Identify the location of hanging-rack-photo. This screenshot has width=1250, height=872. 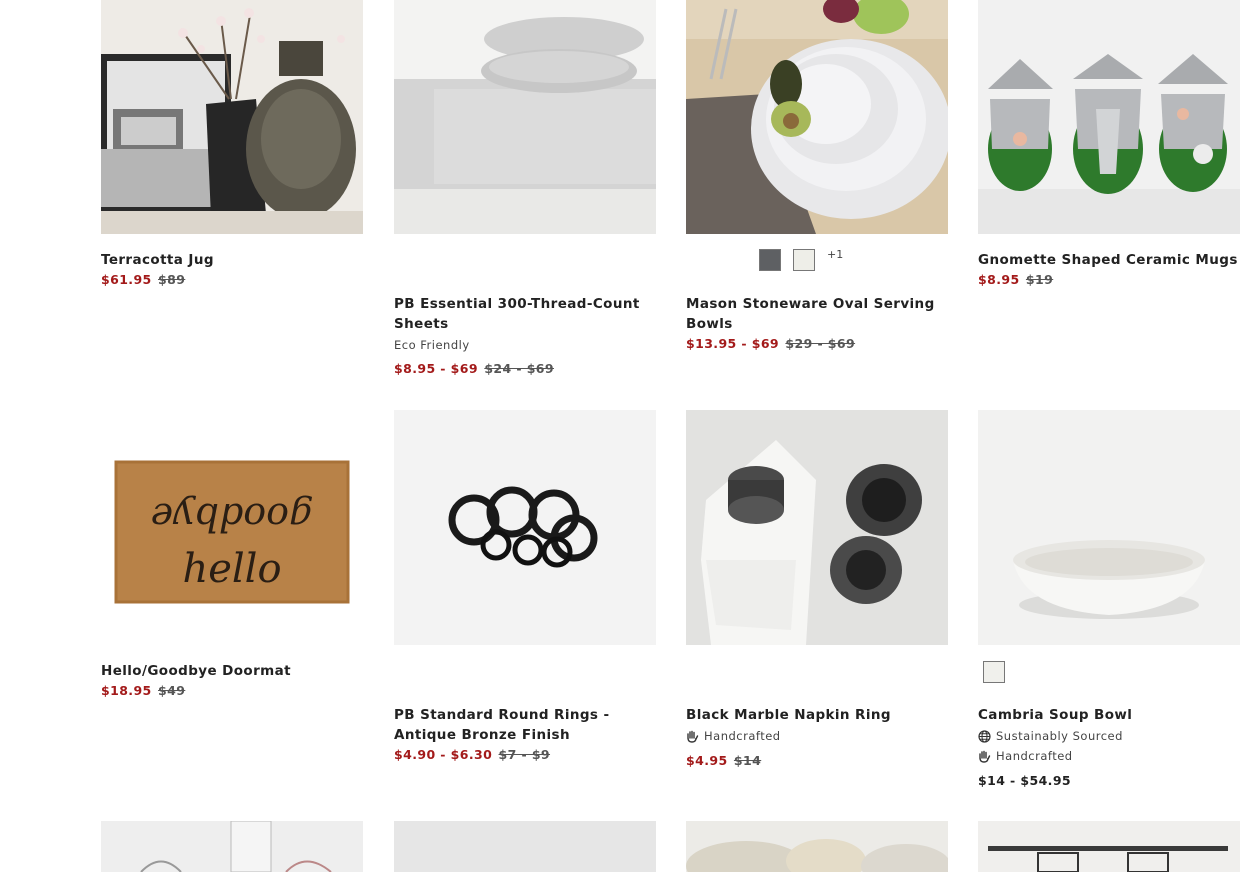
(1109, 846).